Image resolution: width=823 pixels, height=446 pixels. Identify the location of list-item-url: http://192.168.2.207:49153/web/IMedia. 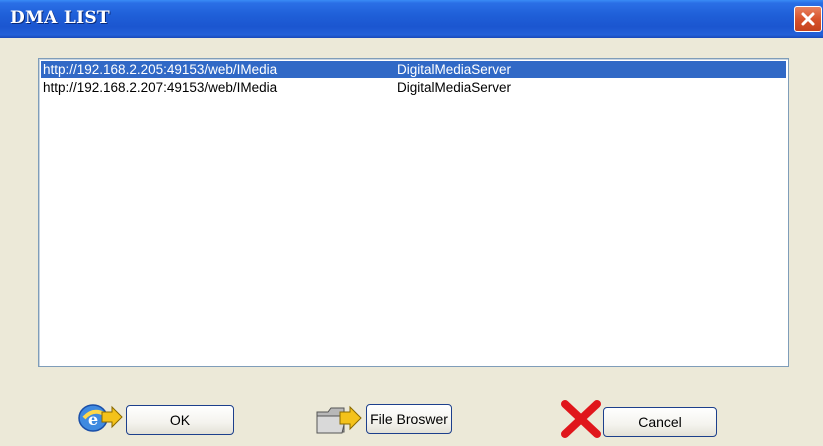
(160, 87).